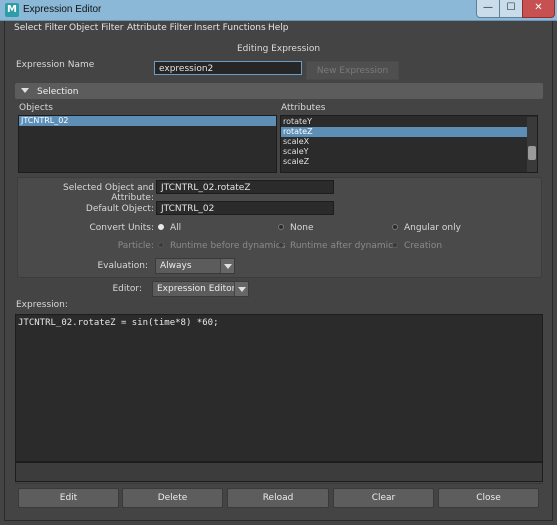  What do you see at coordinates (245, 208) in the screenshot?
I see `default-object-field: JTCNTRL_02` at bounding box center [245, 208].